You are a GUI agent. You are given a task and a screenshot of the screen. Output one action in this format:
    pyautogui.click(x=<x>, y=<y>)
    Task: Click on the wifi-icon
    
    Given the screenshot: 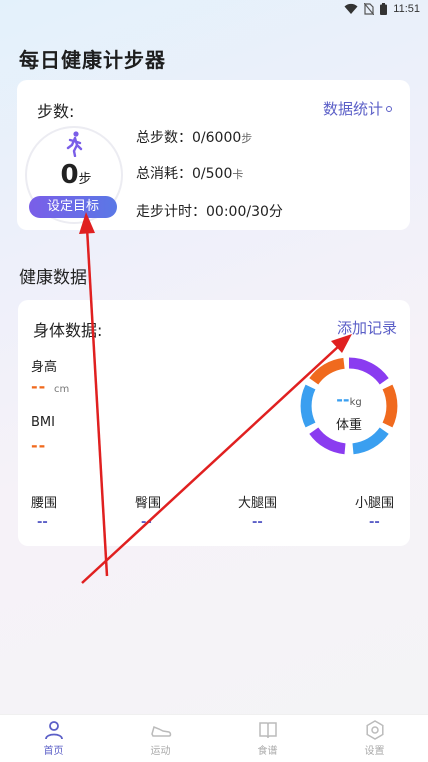 What is the action you would take?
    pyautogui.click(x=351, y=9)
    